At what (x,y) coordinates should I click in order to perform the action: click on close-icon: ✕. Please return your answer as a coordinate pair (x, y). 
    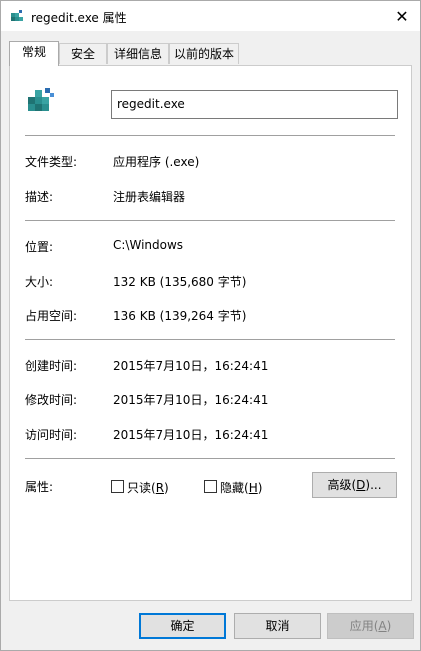
    Looking at the image, I should click on (402, 16).